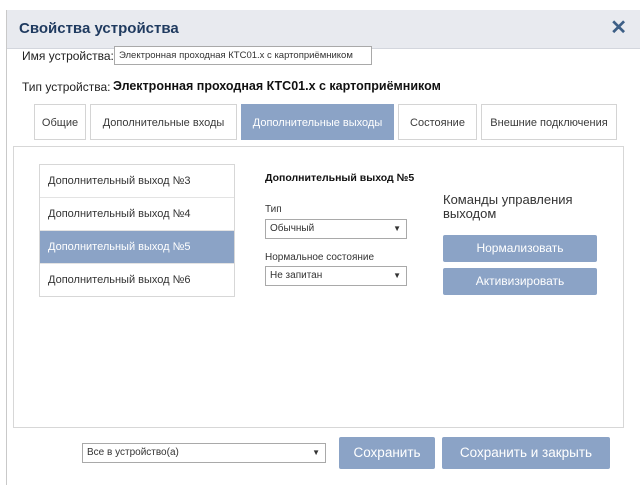  I want to click on normal-state-select: Не запитан ▼, so click(336, 276).